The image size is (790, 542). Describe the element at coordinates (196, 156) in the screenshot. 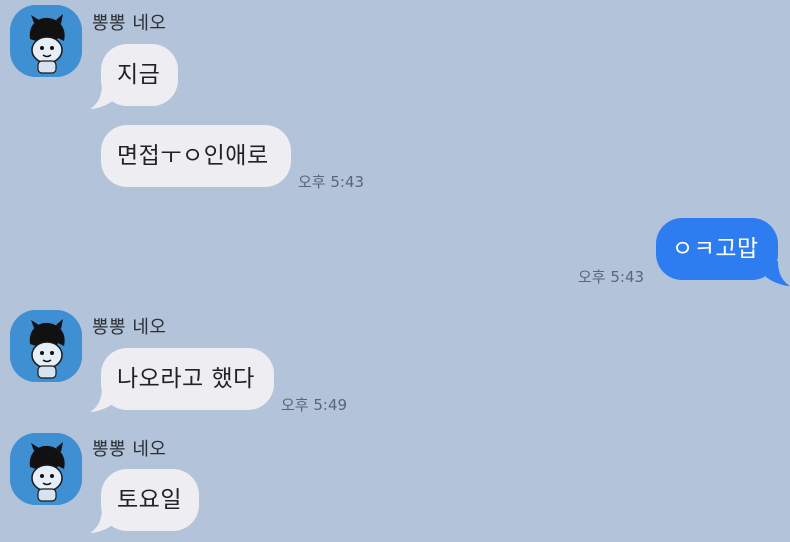

I see `message-bubble: 면접ㅜㅇ인애로` at that location.